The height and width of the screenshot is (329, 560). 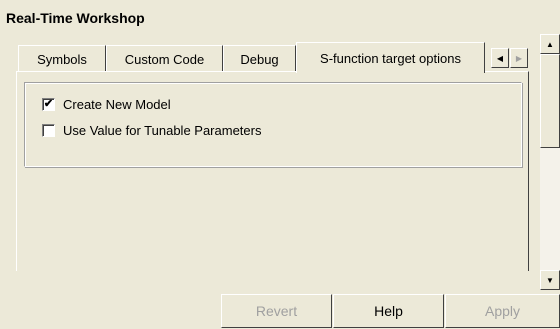 I want to click on scrollbar-thumb, so click(x=550, y=101).